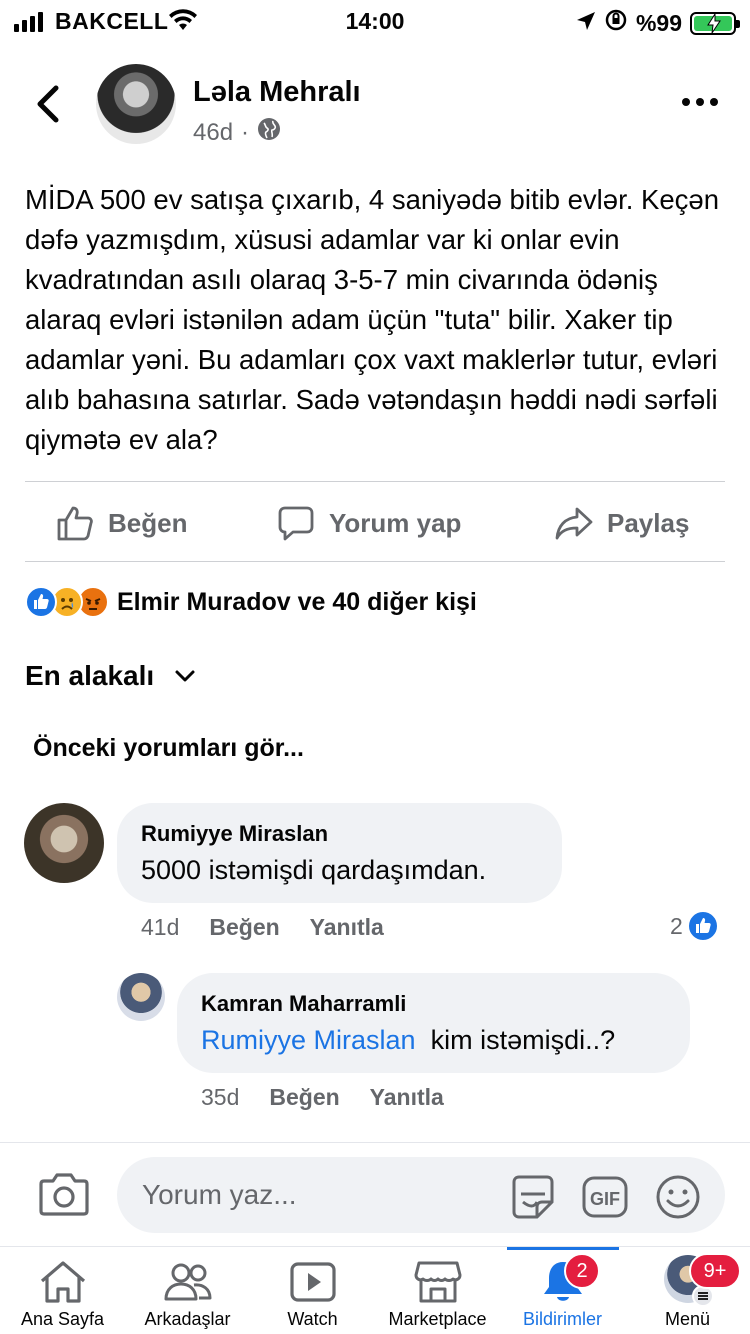 The image size is (750, 1334). I want to click on author-name: Ləla Mehralı, so click(277, 92).